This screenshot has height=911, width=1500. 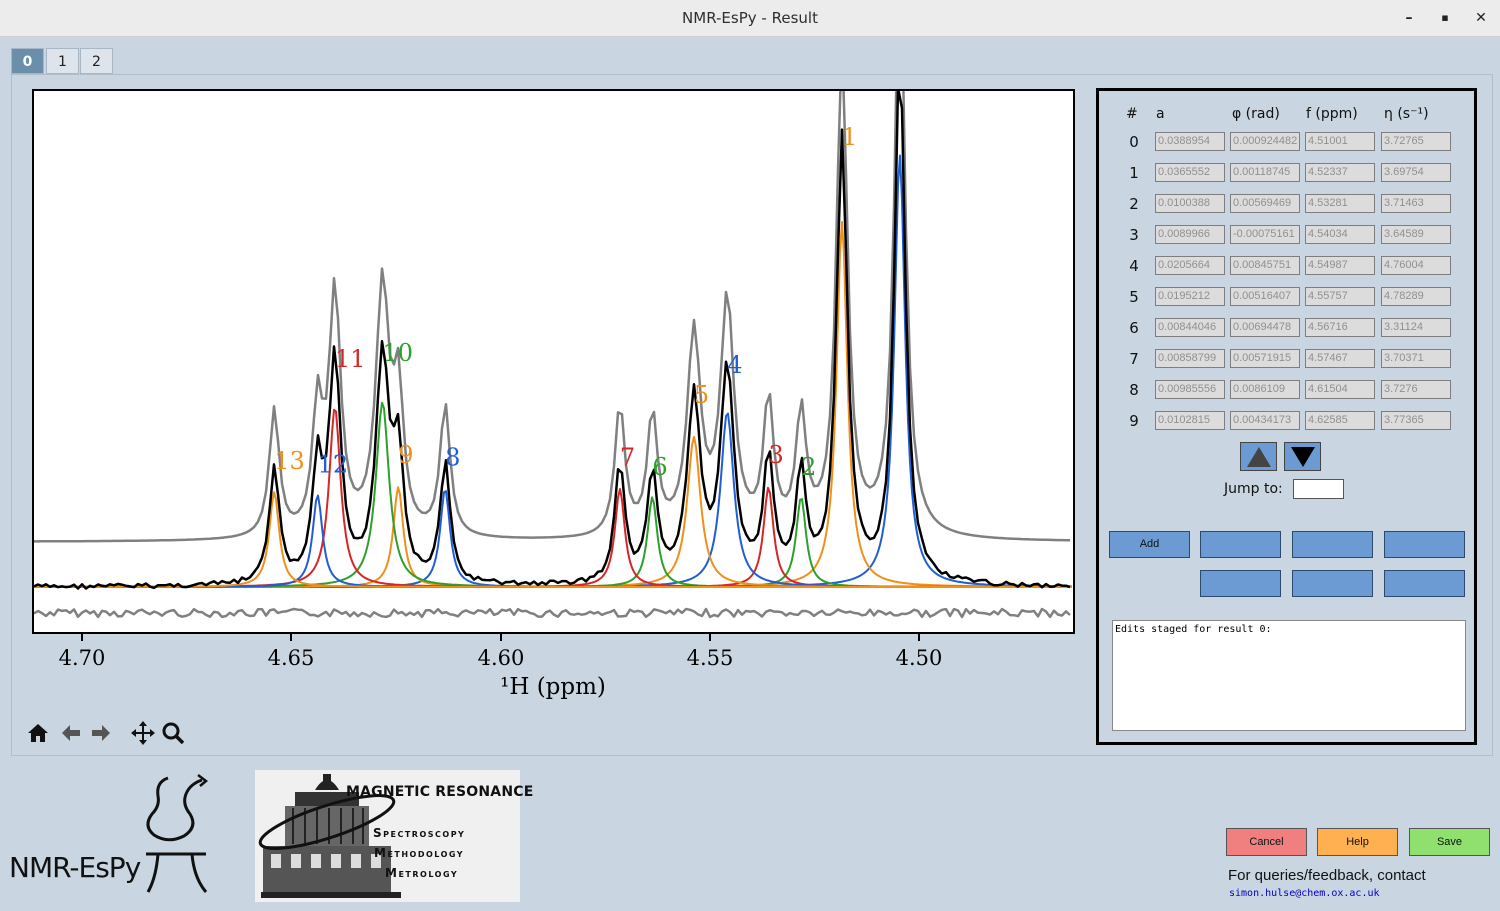 What do you see at coordinates (75, 867) in the screenshot?
I see `espy-logo-text: NMR-EsPy` at bounding box center [75, 867].